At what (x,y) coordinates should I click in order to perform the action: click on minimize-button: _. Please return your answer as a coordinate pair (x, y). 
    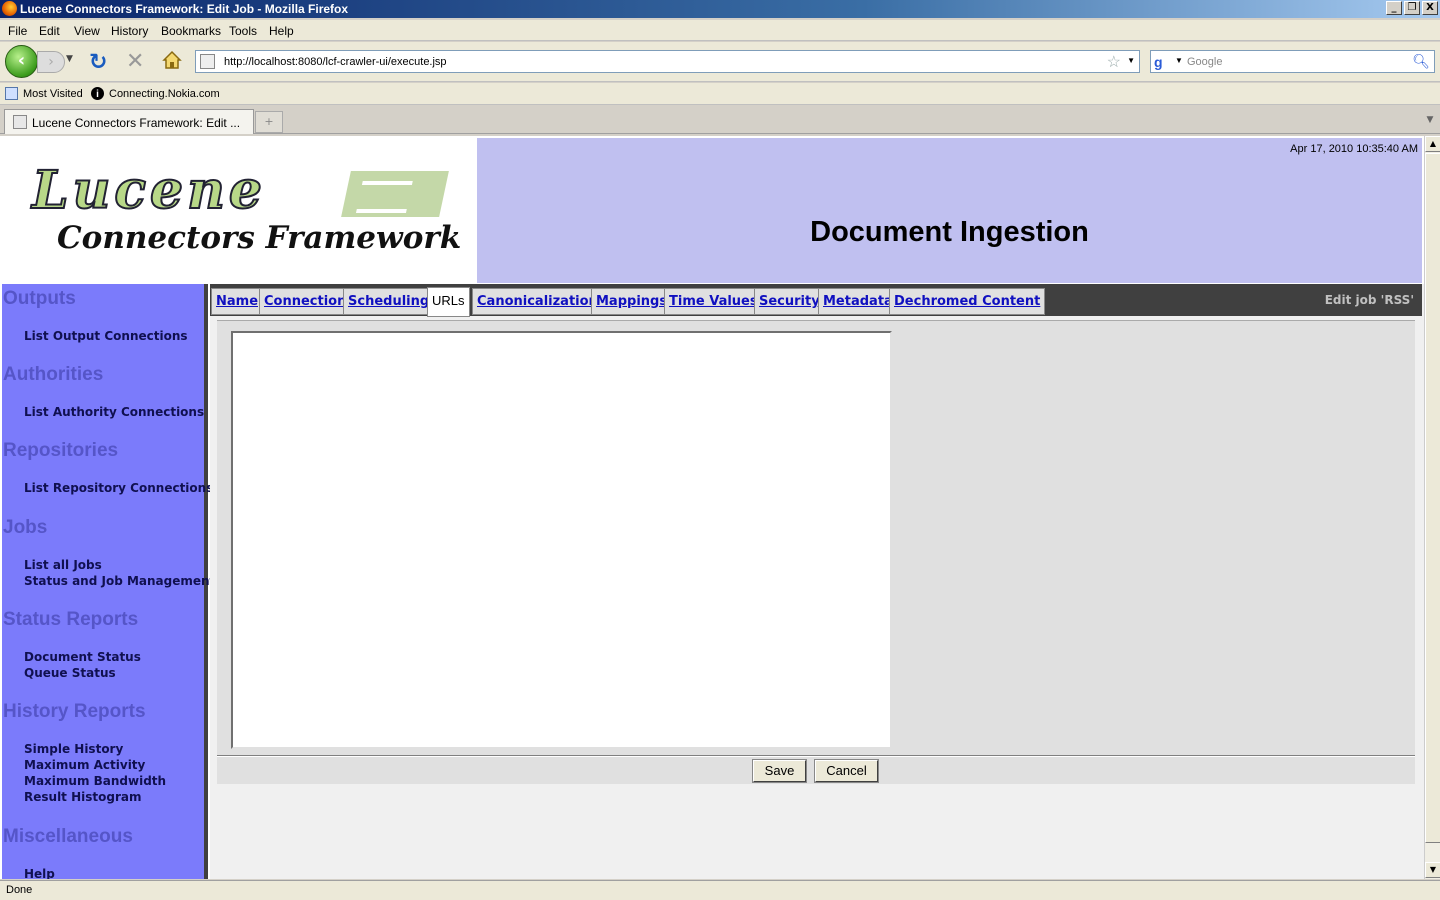
    Looking at the image, I should click on (1394, 8).